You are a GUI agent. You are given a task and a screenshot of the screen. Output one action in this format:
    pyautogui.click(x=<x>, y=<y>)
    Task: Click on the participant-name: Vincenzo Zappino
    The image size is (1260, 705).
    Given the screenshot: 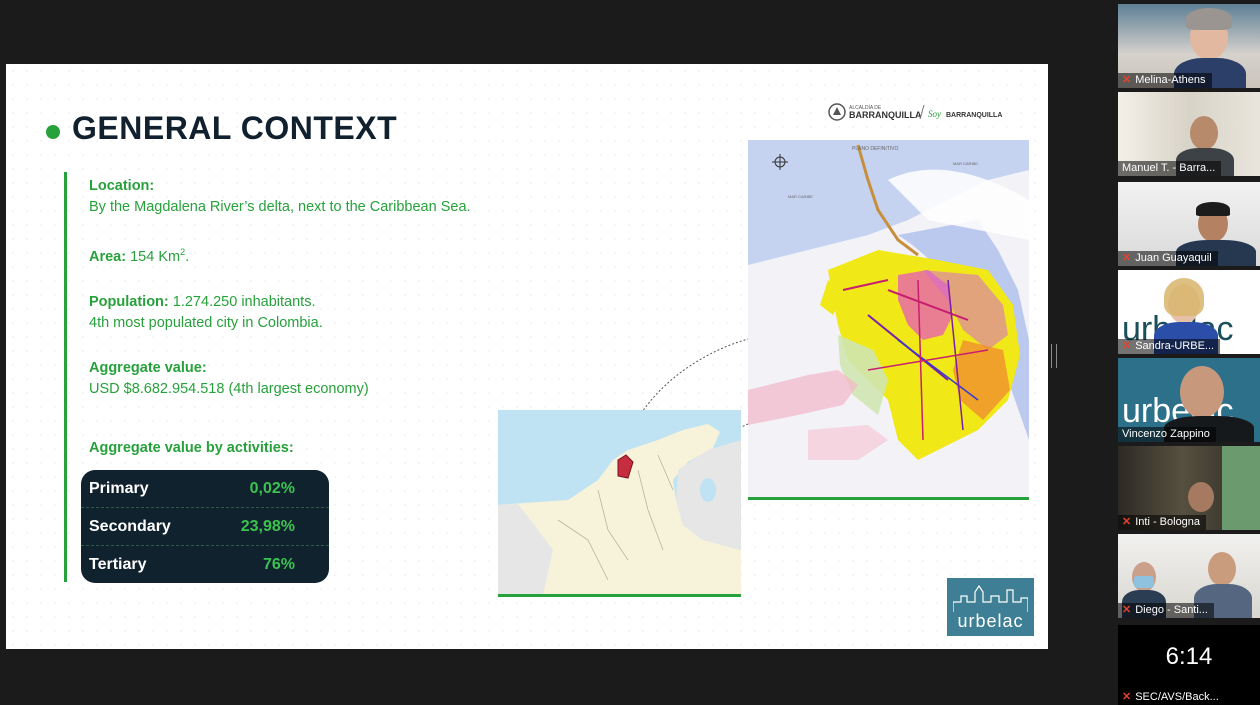 What is the action you would take?
    pyautogui.click(x=1166, y=434)
    